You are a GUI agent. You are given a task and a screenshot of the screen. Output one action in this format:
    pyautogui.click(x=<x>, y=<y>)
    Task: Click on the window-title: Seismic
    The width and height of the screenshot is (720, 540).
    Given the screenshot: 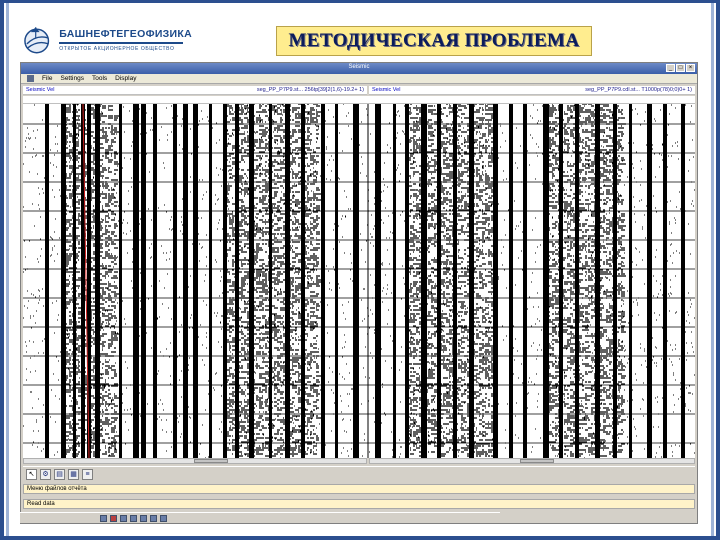 What is the action you would take?
    pyautogui.click(x=359, y=67)
    